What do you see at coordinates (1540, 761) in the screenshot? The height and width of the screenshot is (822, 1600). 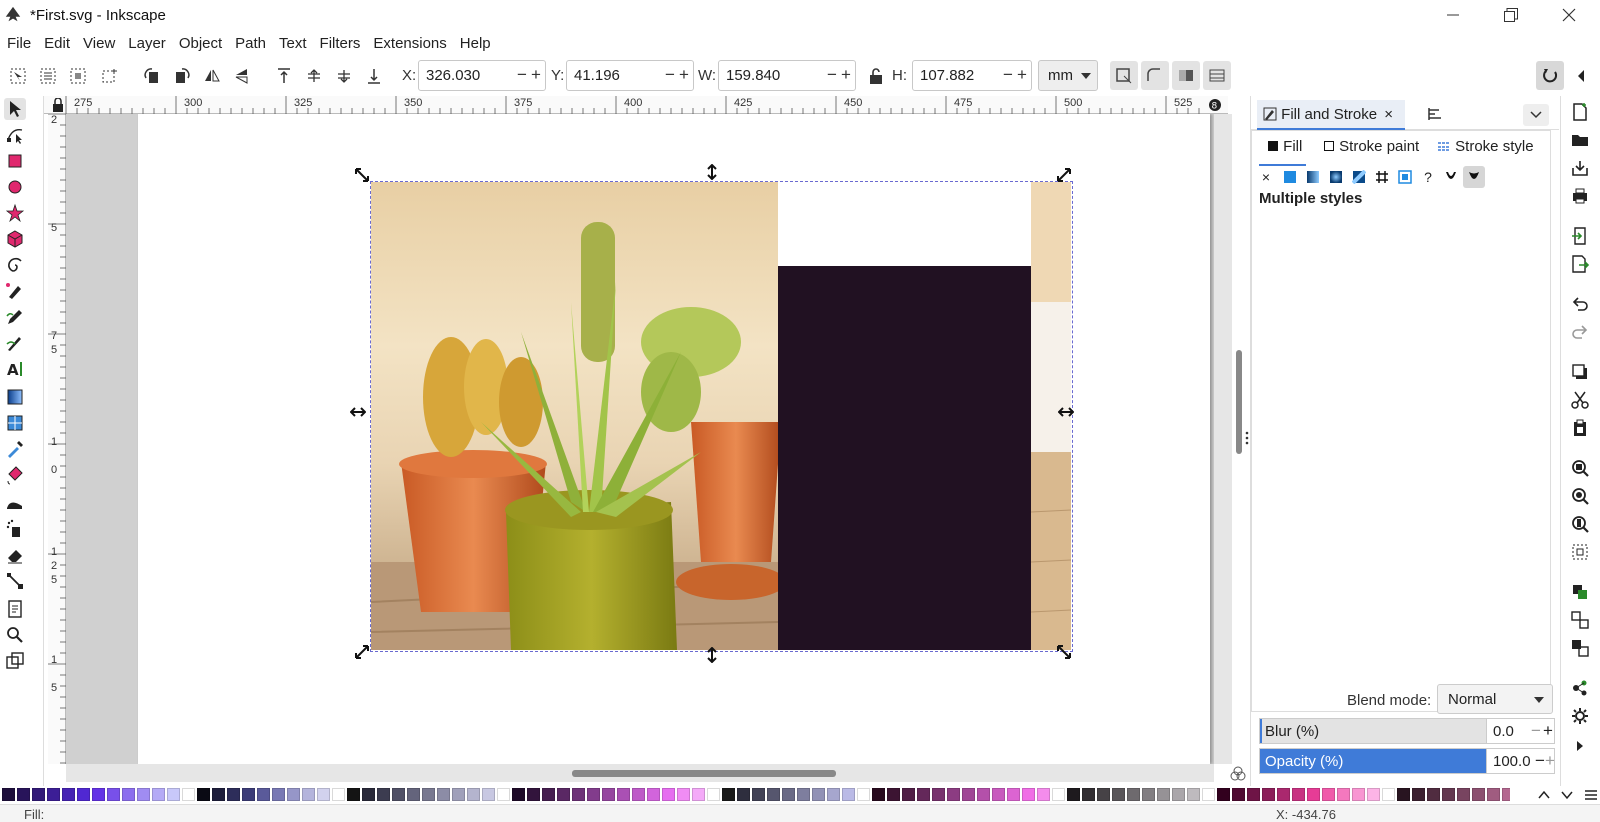 I see `opacity-decrement-button: −` at bounding box center [1540, 761].